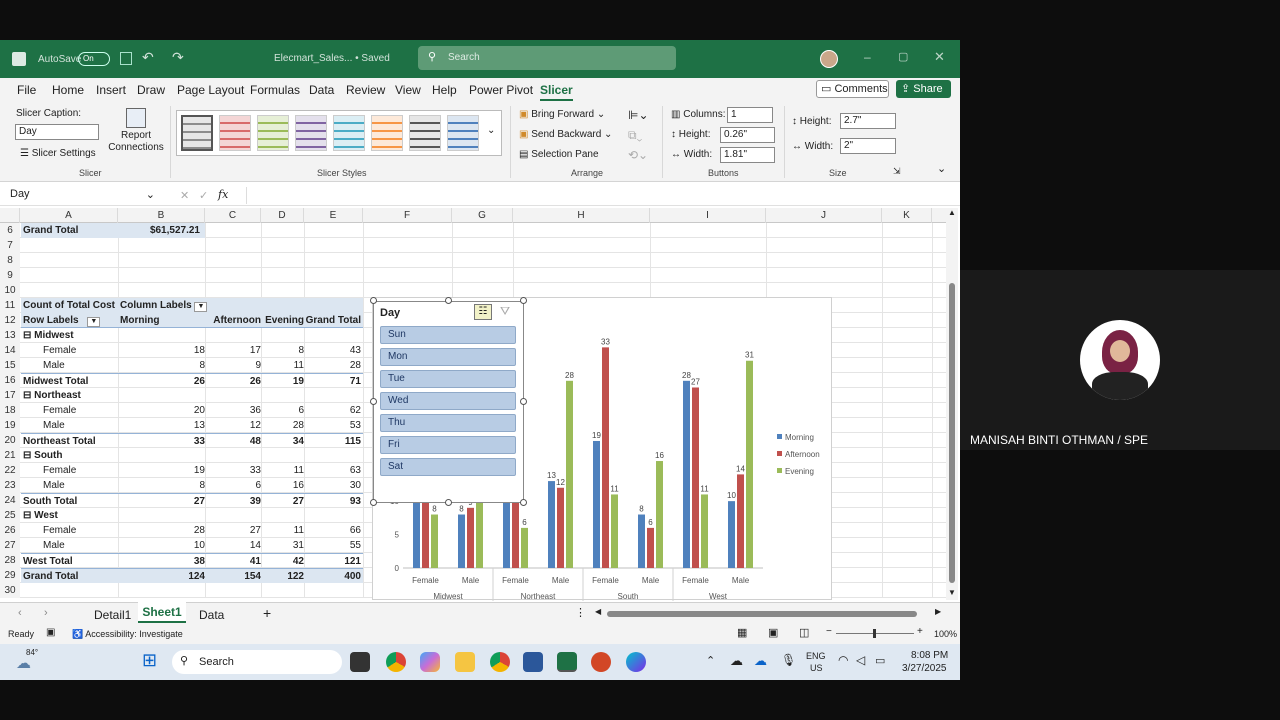 The height and width of the screenshot is (720, 1280). I want to click on volume-icon: ◁, so click(860, 660).